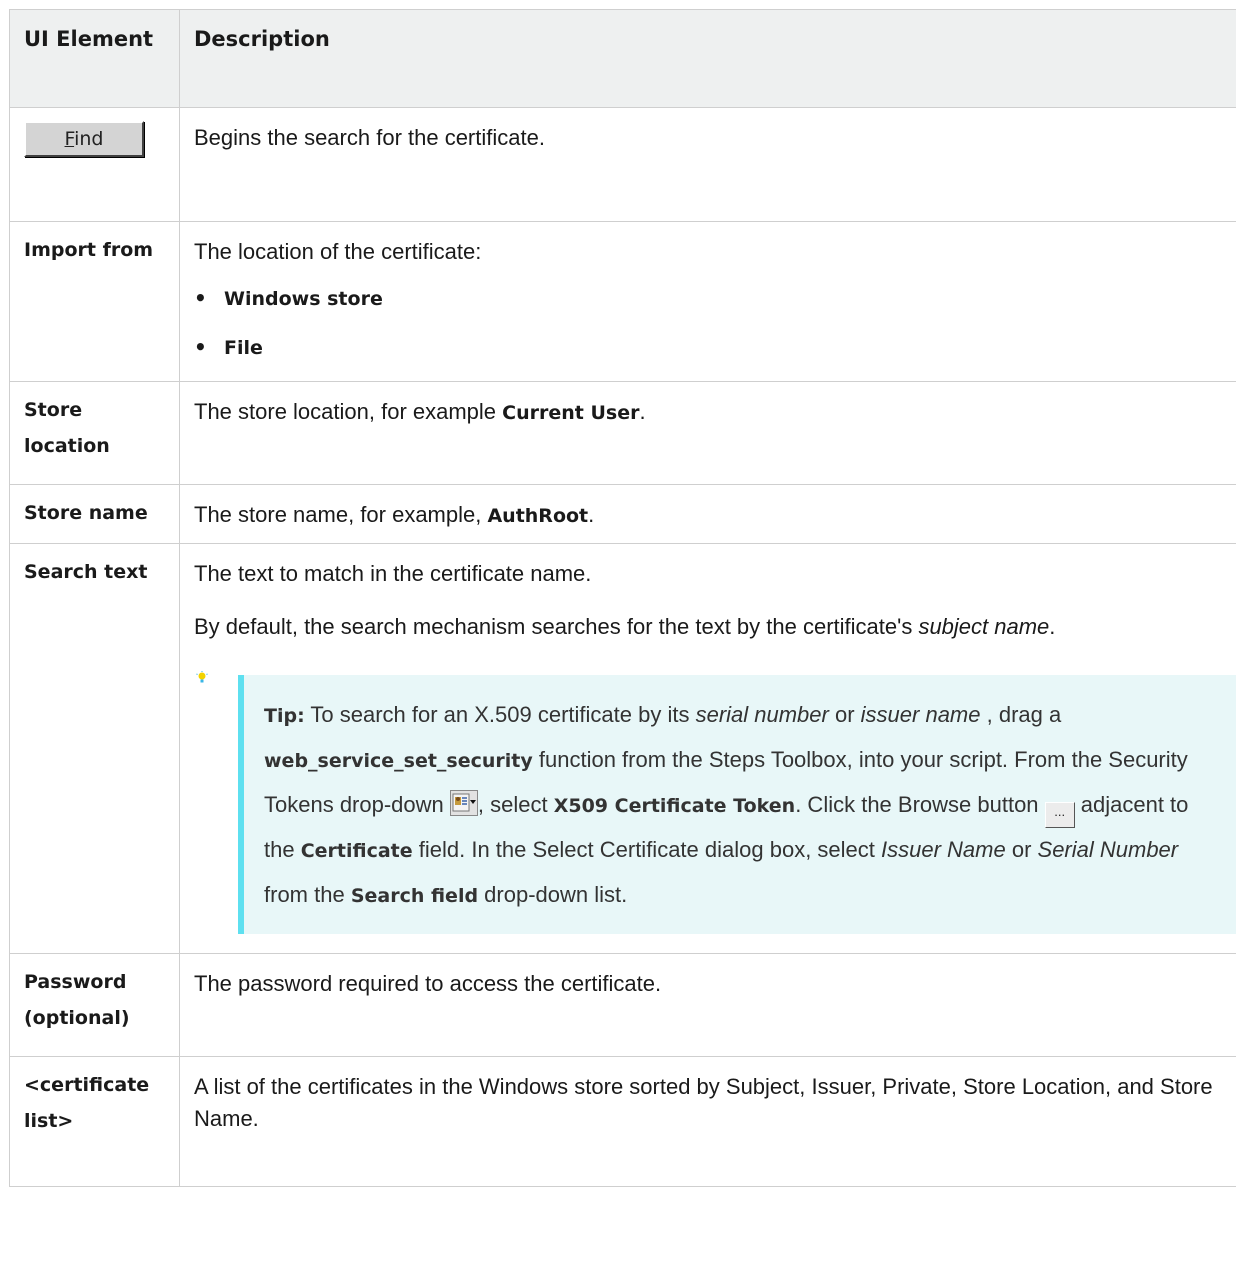 The height and width of the screenshot is (1263, 1236). Describe the element at coordinates (707, 58) in the screenshot. I see `header-description: Description` at that location.